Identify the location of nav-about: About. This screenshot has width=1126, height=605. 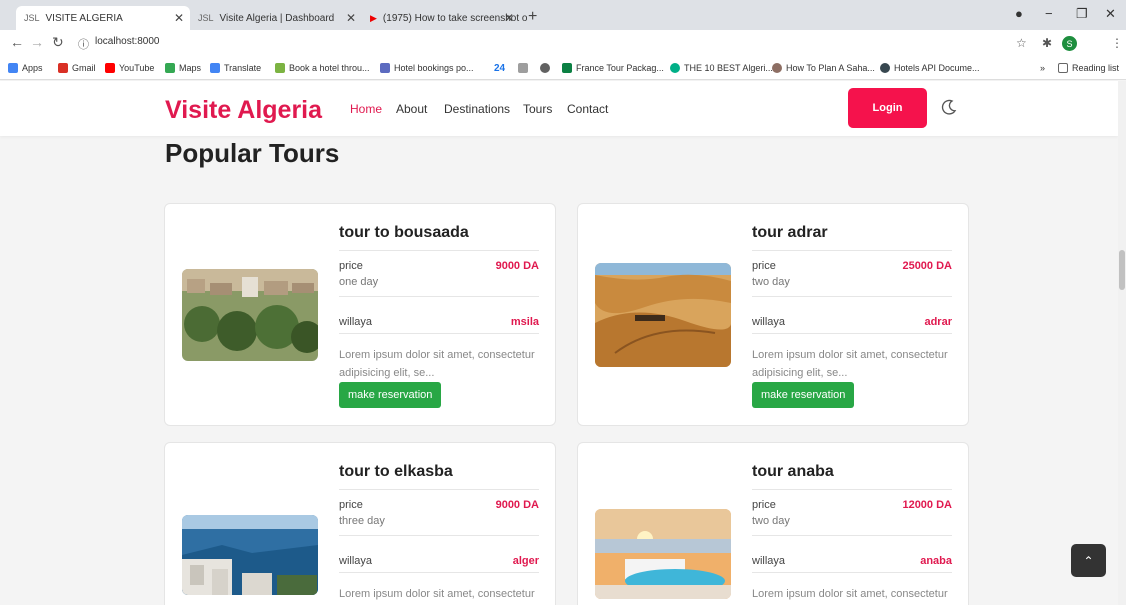
(411, 109).